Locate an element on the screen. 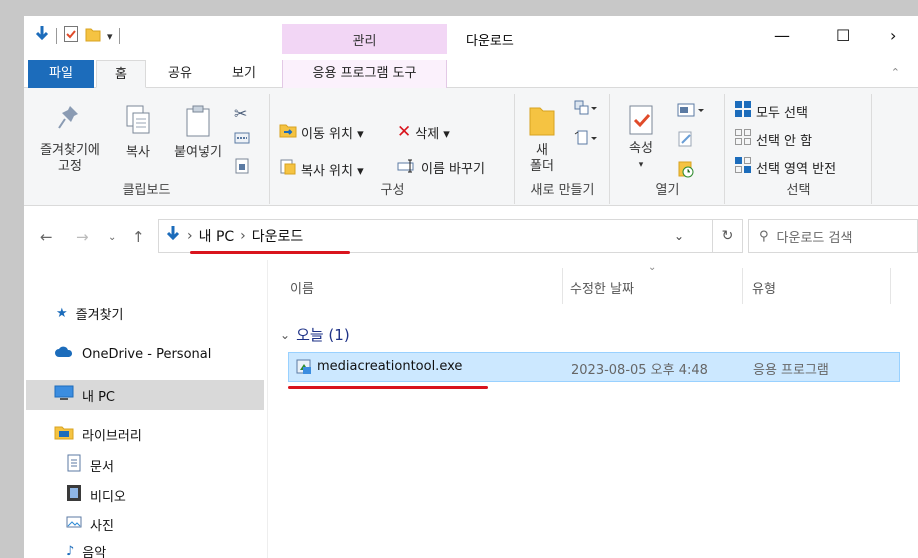 The image size is (918, 558). select-all-button: 모두 선택 is located at coordinates (771, 111).